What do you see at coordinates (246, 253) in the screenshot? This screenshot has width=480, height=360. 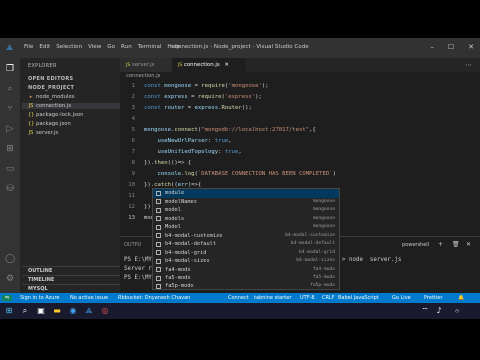 I see `suggestion-item: b4-modal-grid b4-modal-grid` at bounding box center [246, 253].